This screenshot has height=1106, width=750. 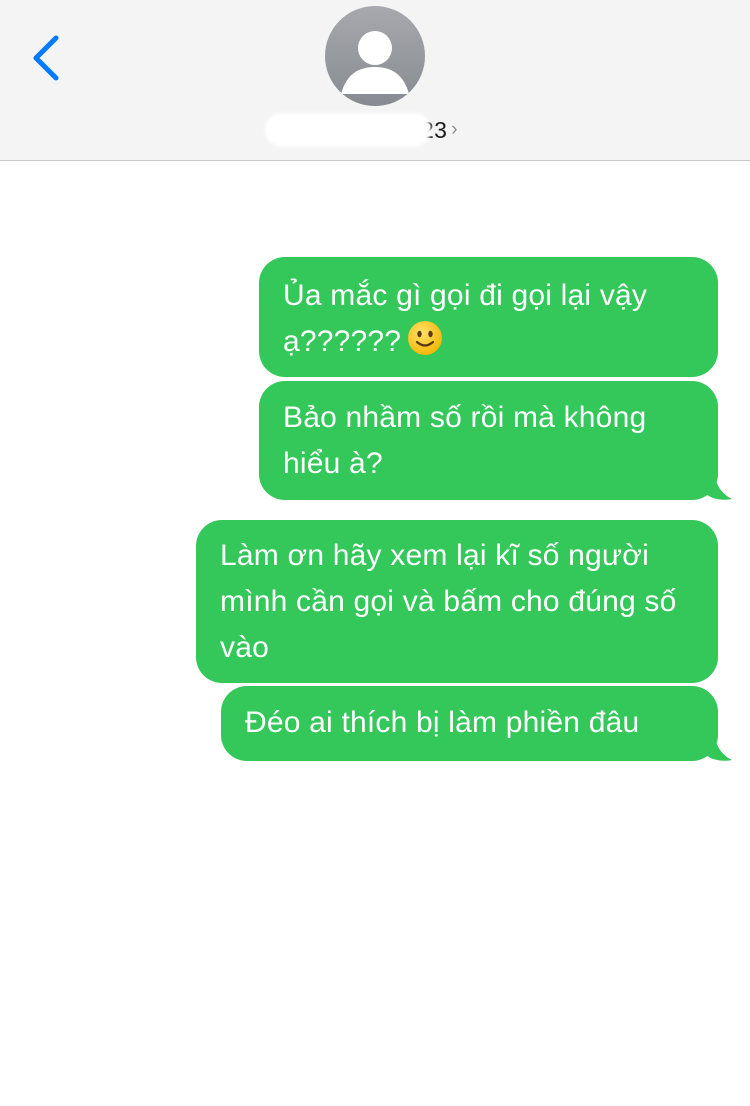 I want to click on chevron-left-icon, so click(x=46, y=58).